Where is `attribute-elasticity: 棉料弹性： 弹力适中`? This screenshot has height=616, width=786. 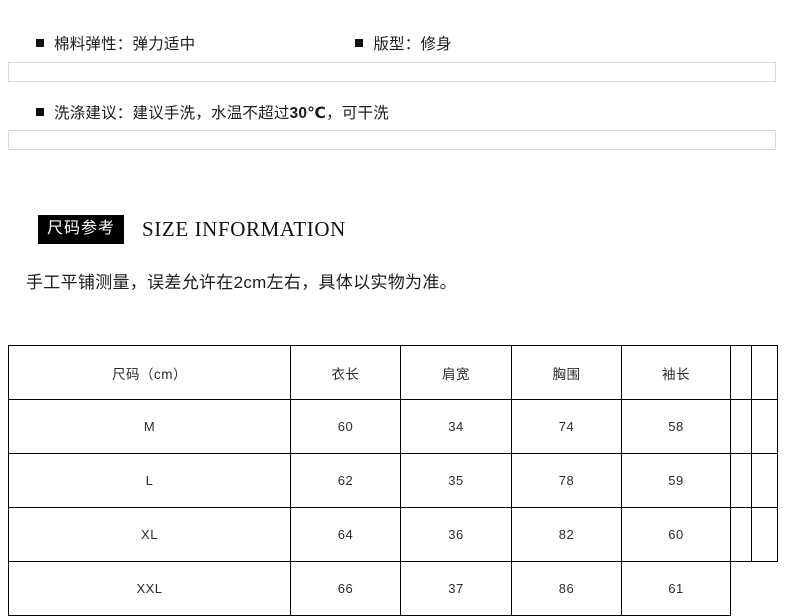 attribute-elasticity: 棉料弹性： 弹力适中 is located at coordinates (115, 43).